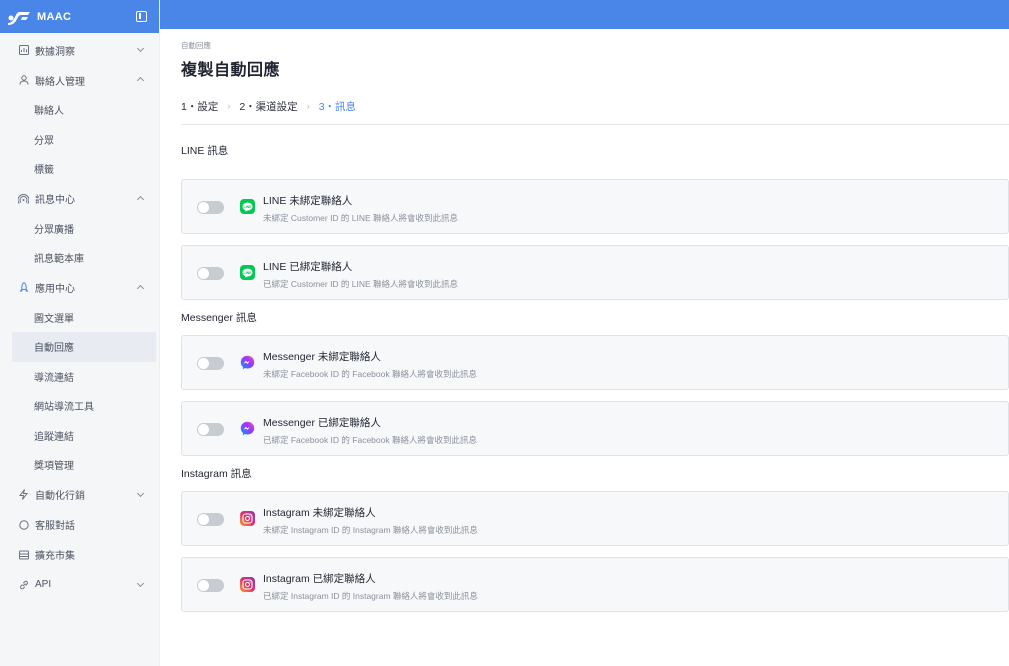 The height and width of the screenshot is (666, 1009). Describe the element at coordinates (19, 18) in the screenshot. I see `maac-logo-icon` at that location.